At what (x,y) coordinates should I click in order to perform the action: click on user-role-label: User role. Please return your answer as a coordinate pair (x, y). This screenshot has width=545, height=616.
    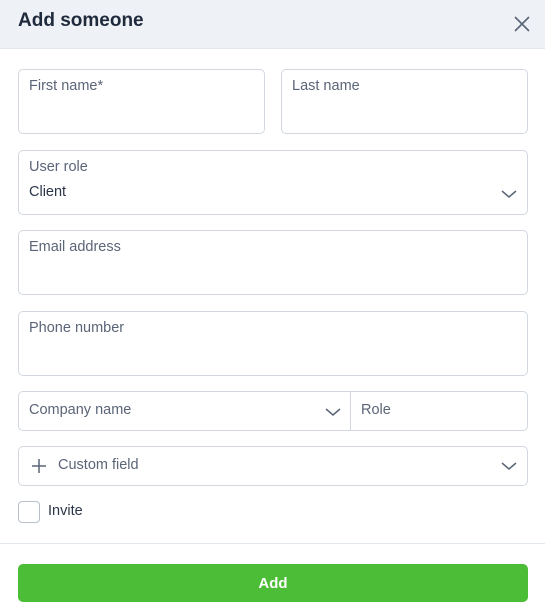
    Looking at the image, I should click on (58, 167).